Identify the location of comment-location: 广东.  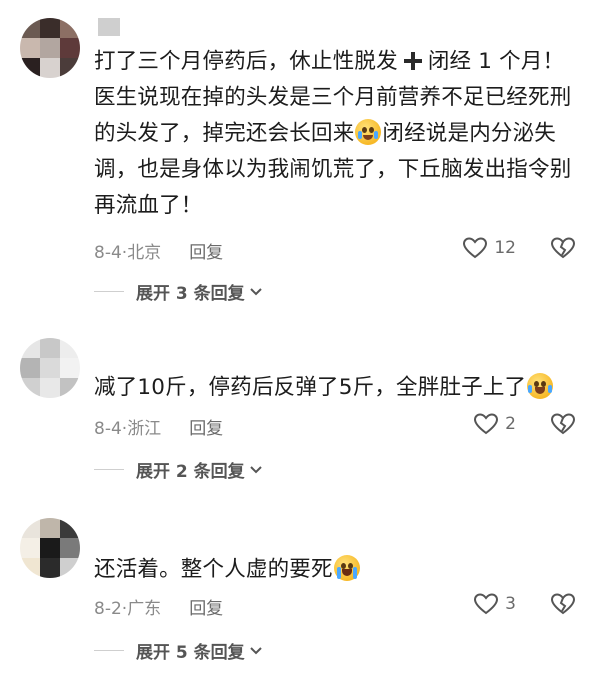
(144, 609).